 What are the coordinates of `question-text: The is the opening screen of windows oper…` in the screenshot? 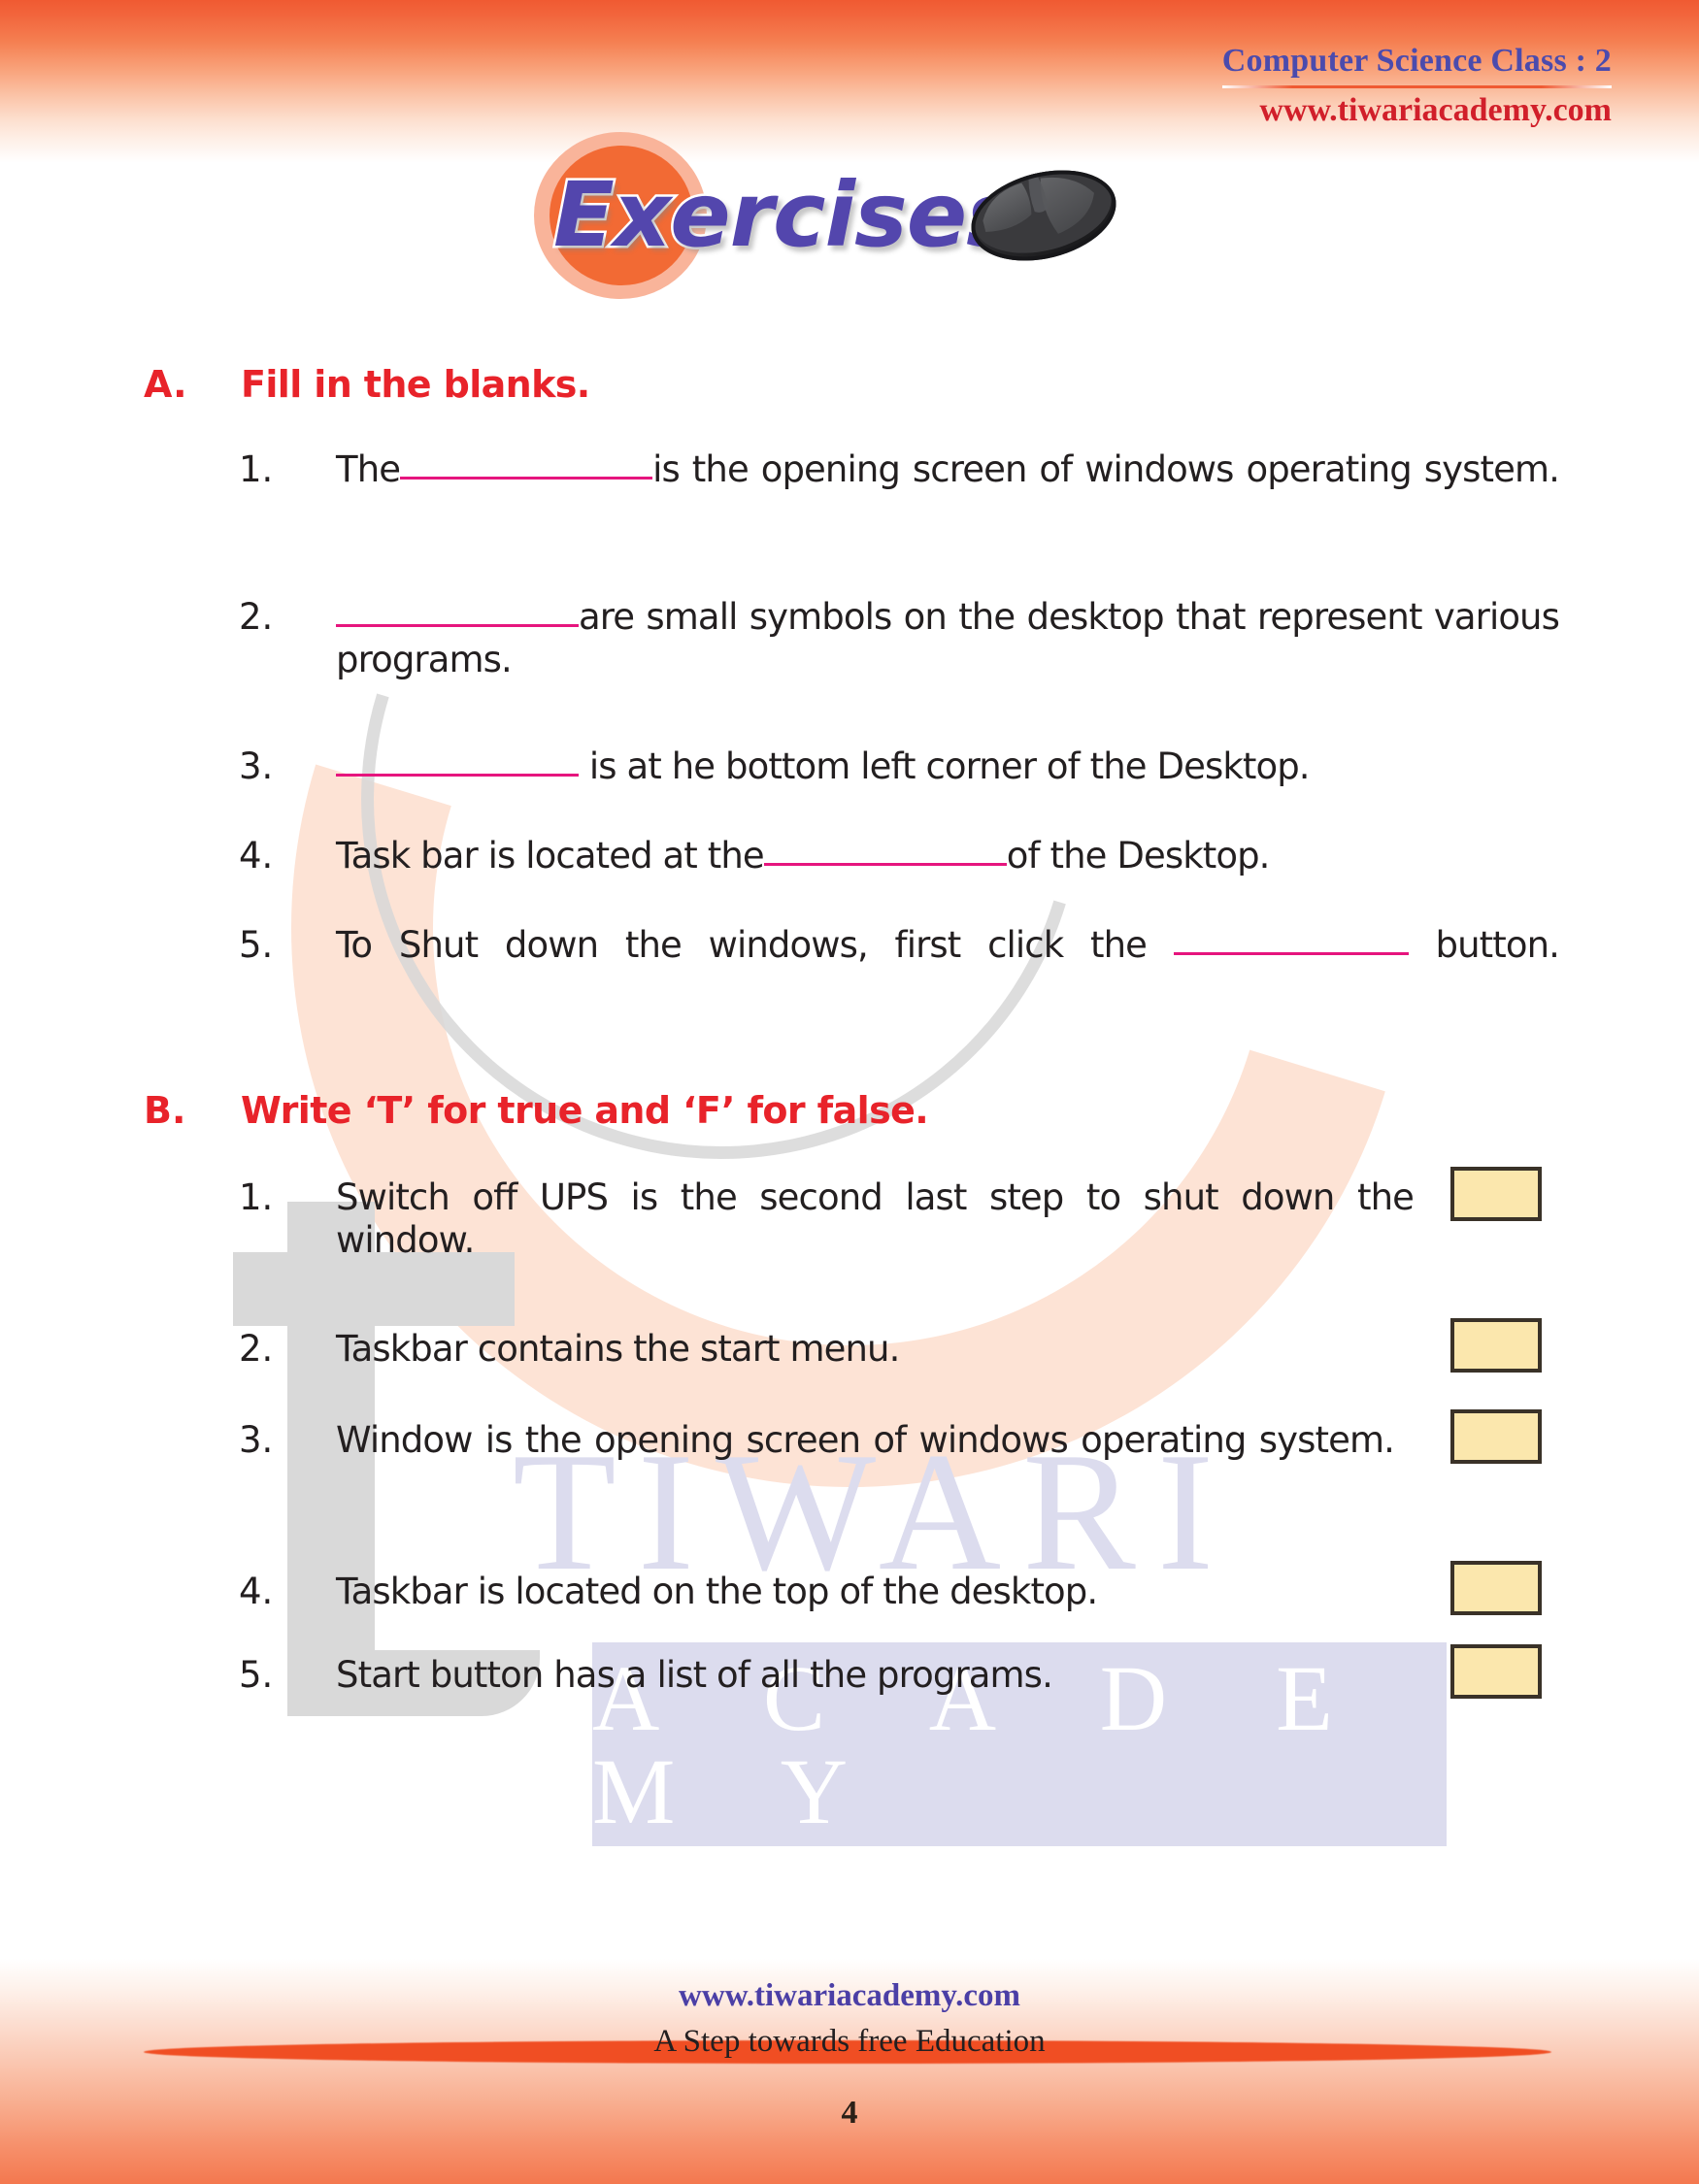 It's located at (948, 491).